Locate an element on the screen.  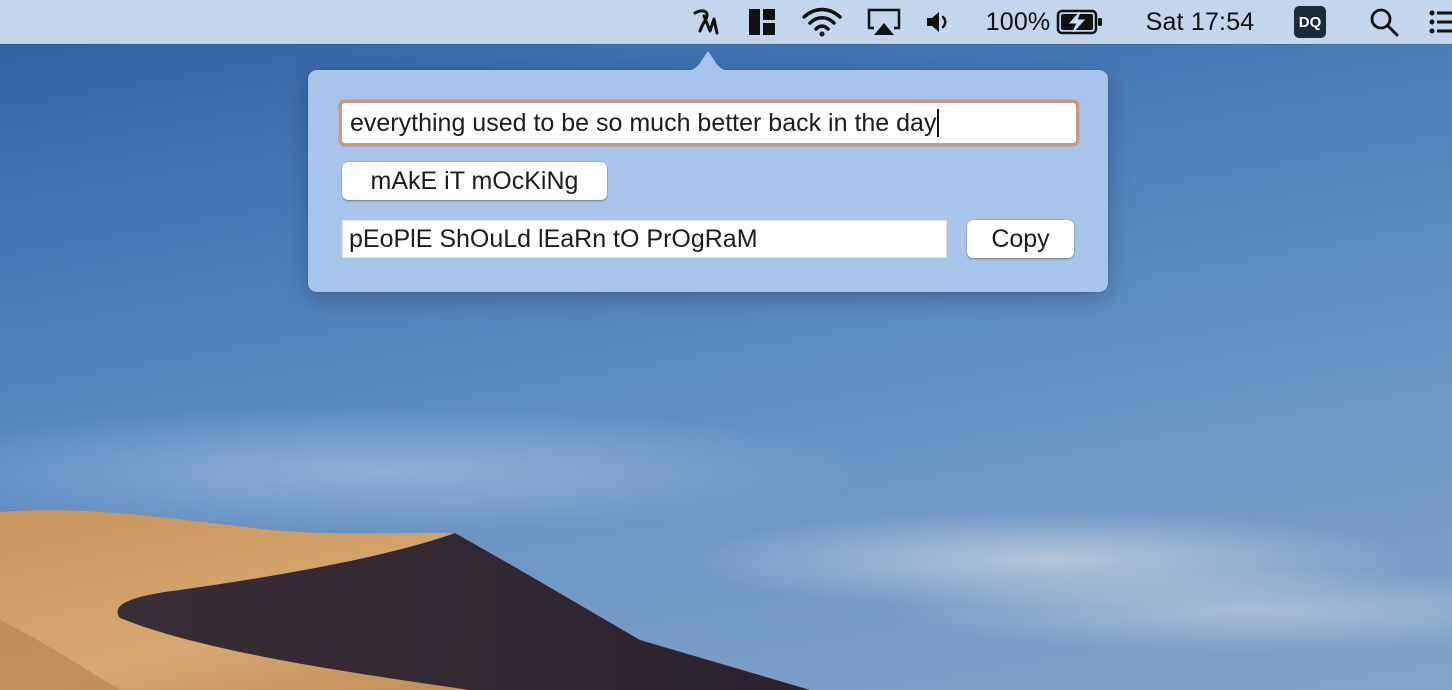
make-it-mocking-button: mAkE iT mOcKiNg is located at coordinates (474, 181).